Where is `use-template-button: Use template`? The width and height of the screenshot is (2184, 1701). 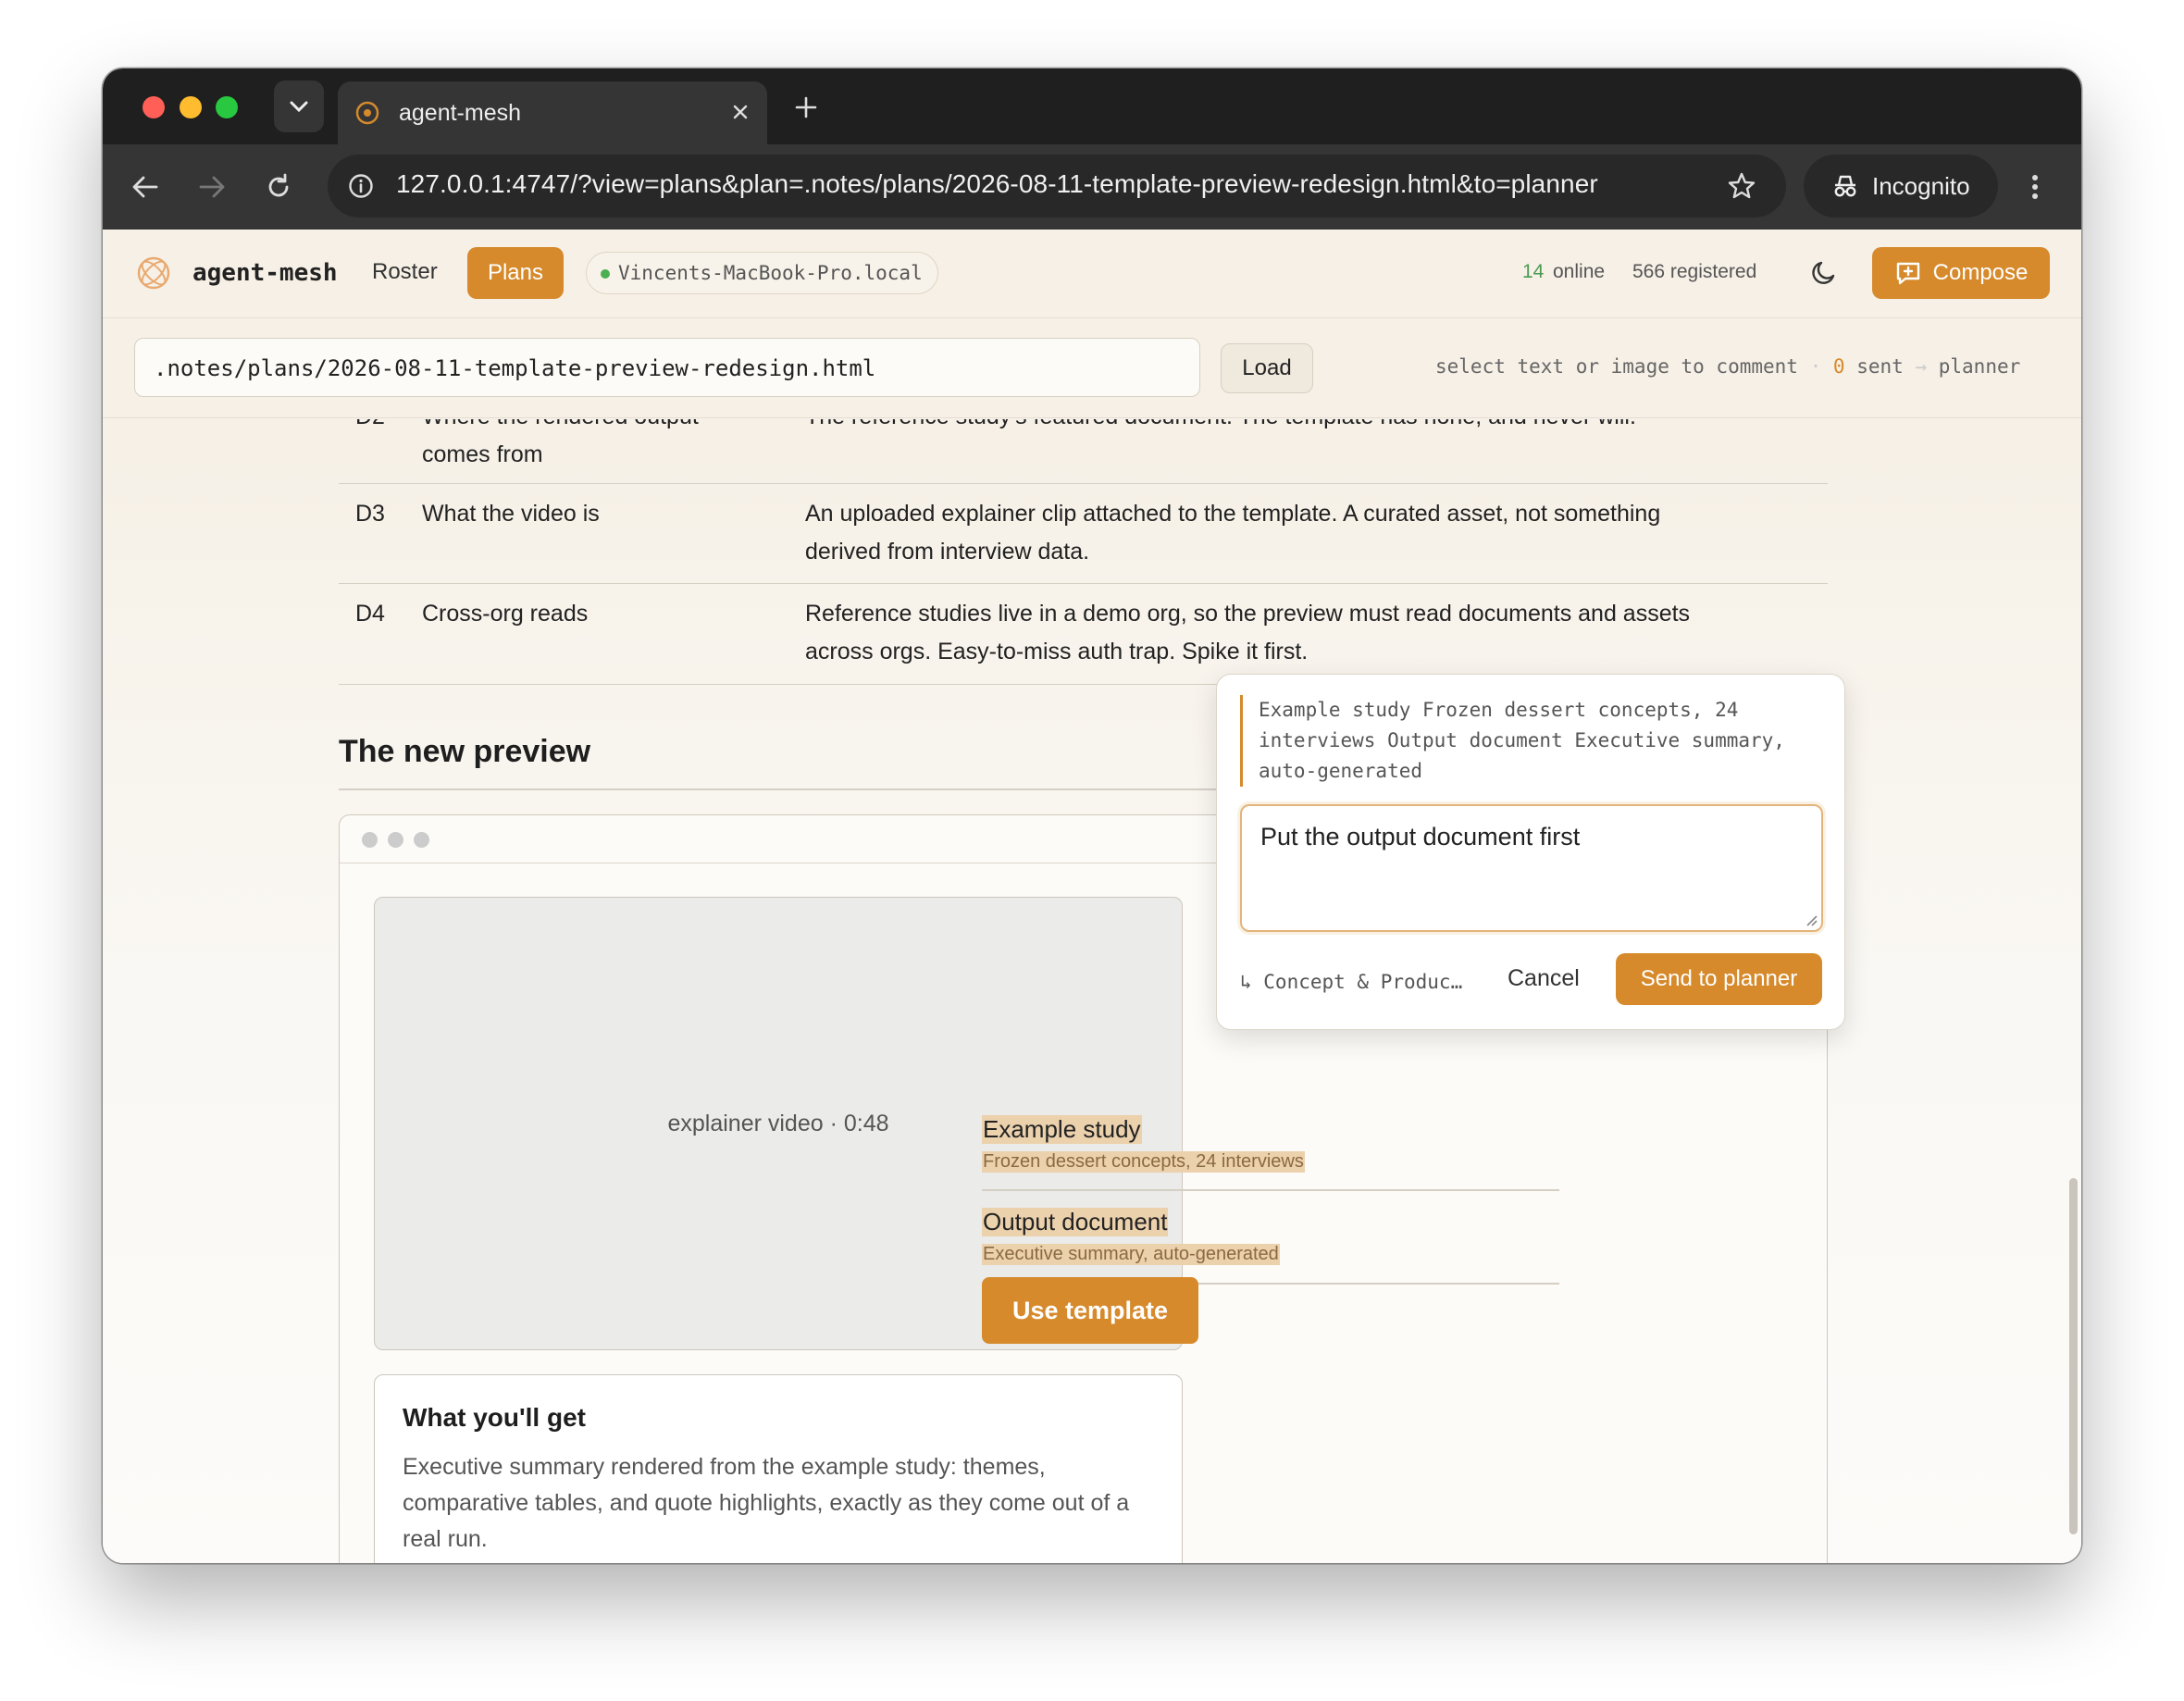 use-template-button: Use template is located at coordinates (1090, 1310).